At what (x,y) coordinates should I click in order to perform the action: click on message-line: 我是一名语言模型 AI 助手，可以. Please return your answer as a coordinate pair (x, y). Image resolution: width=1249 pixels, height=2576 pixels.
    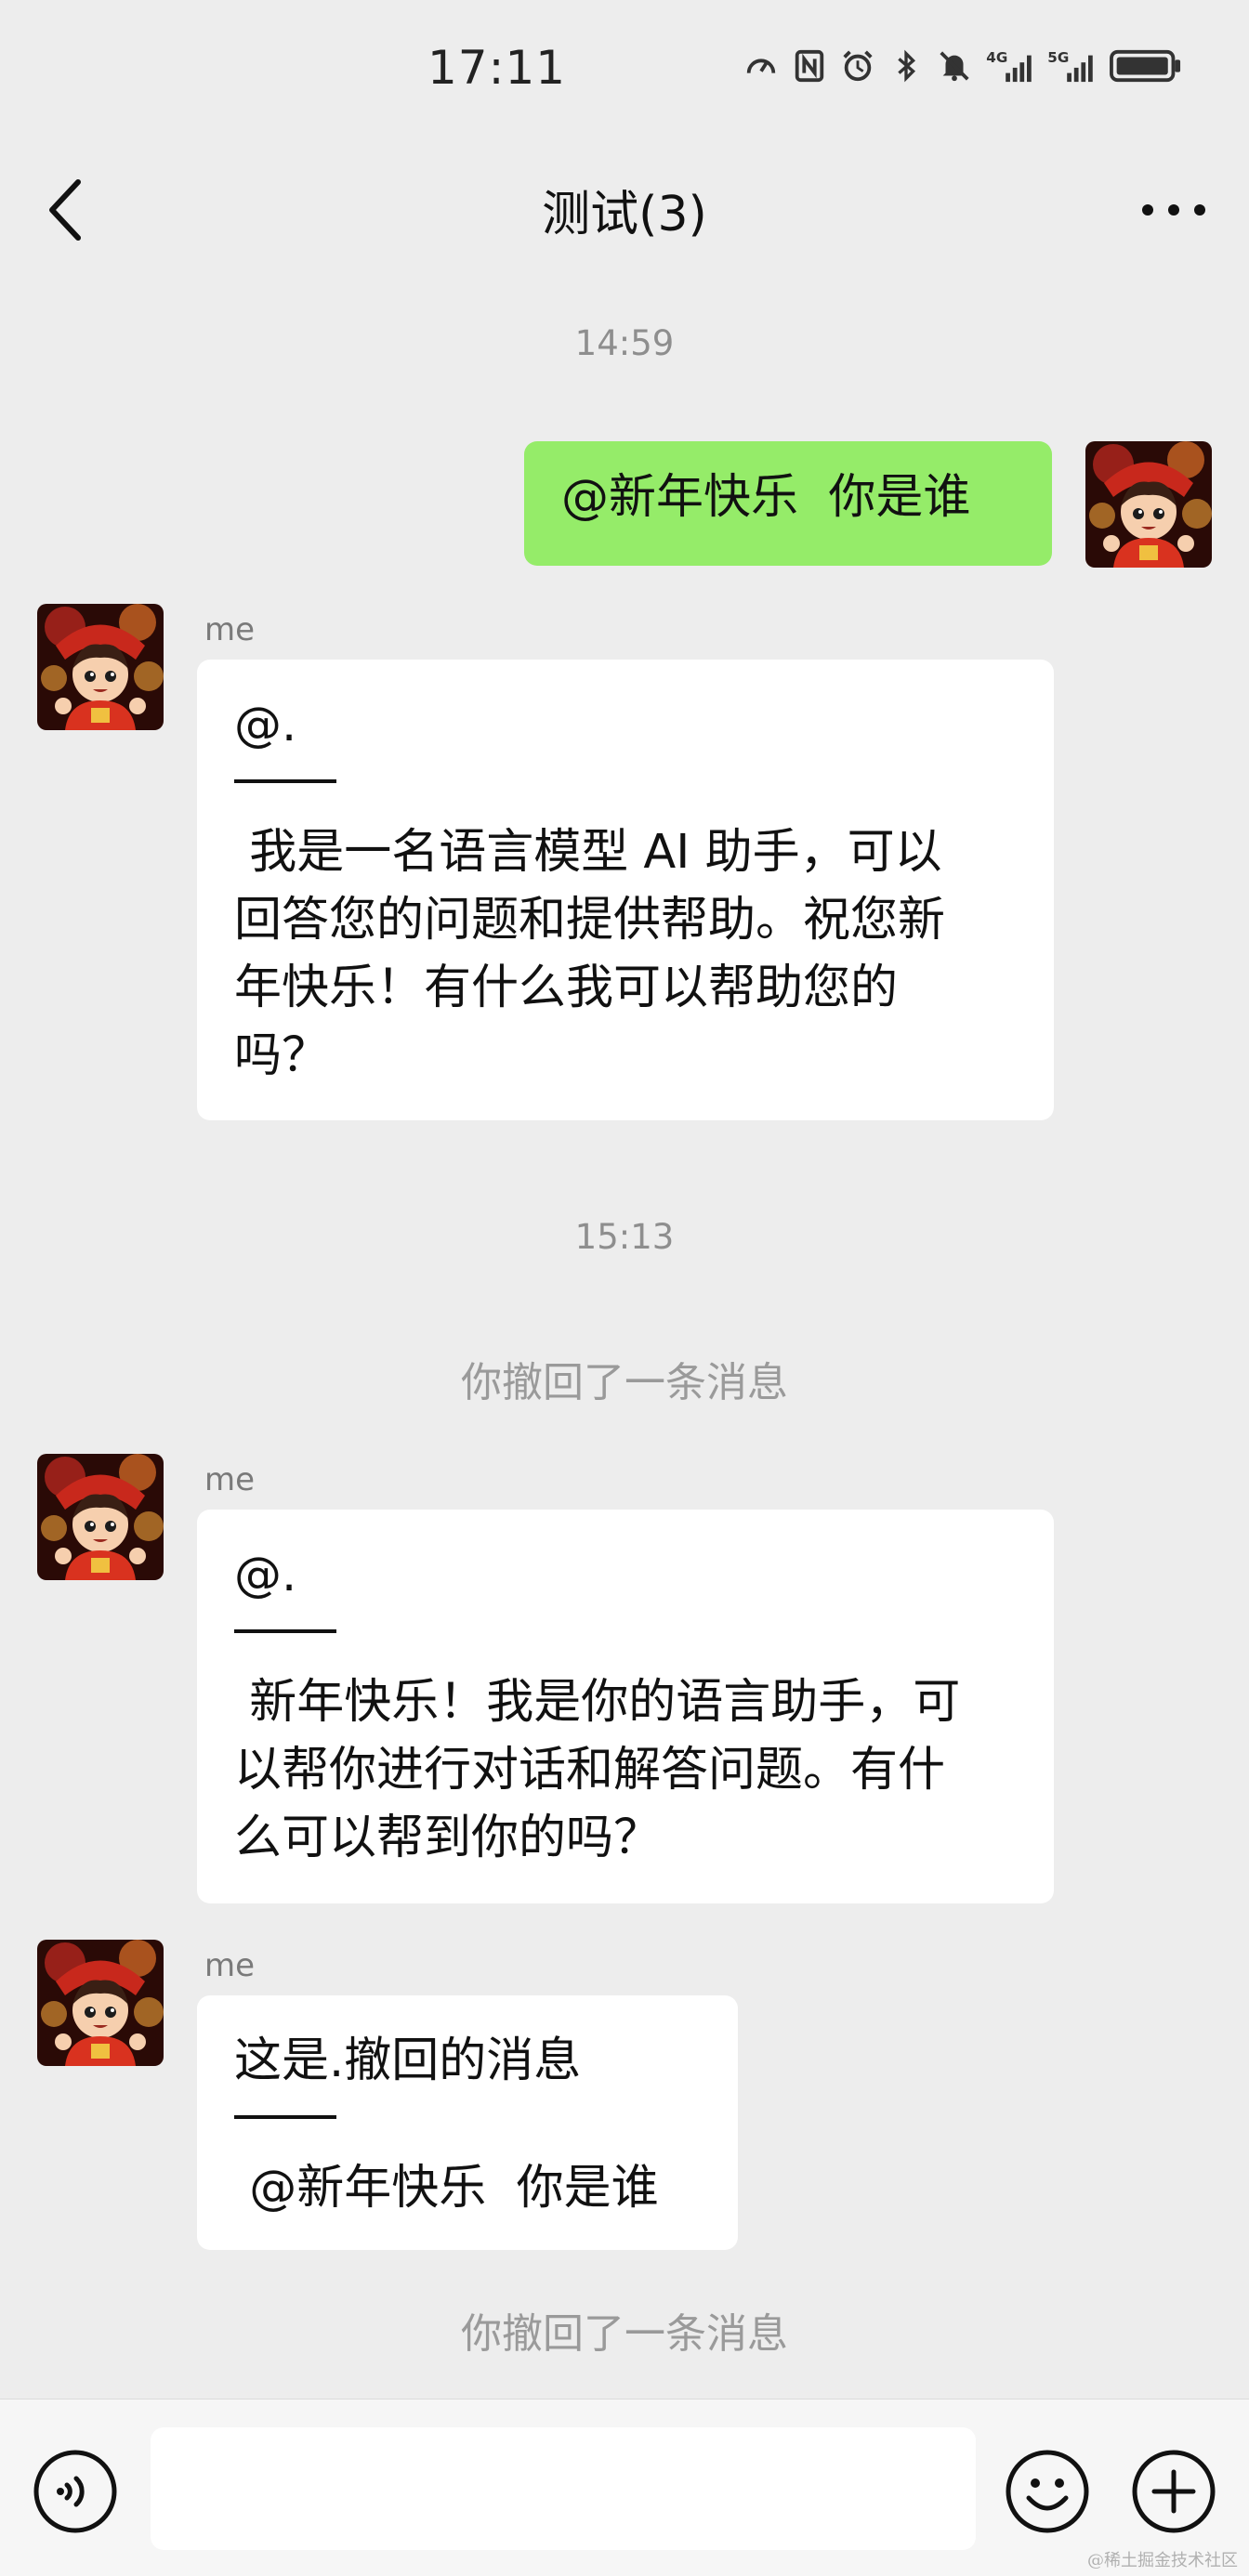
    Looking at the image, I should click on (588, 853).